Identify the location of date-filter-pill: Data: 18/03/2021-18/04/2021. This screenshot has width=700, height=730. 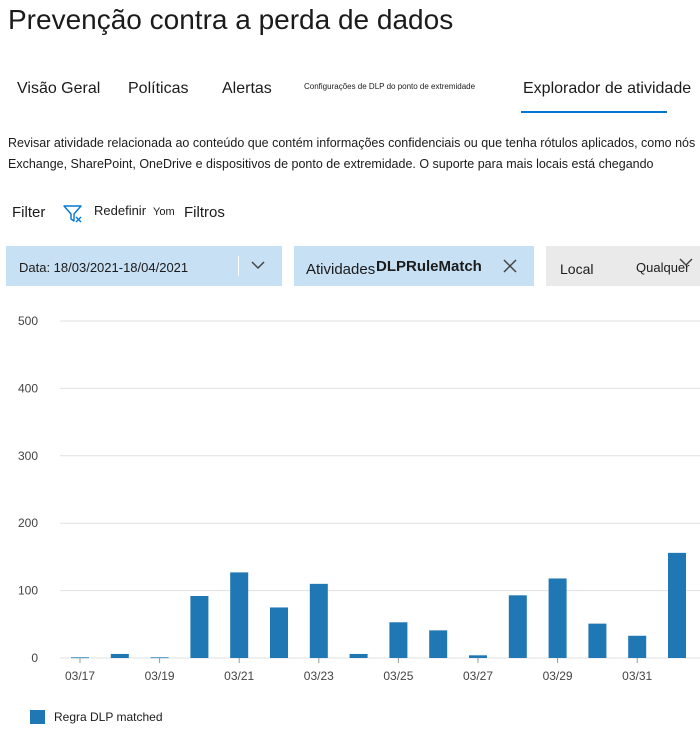
(144, 266).